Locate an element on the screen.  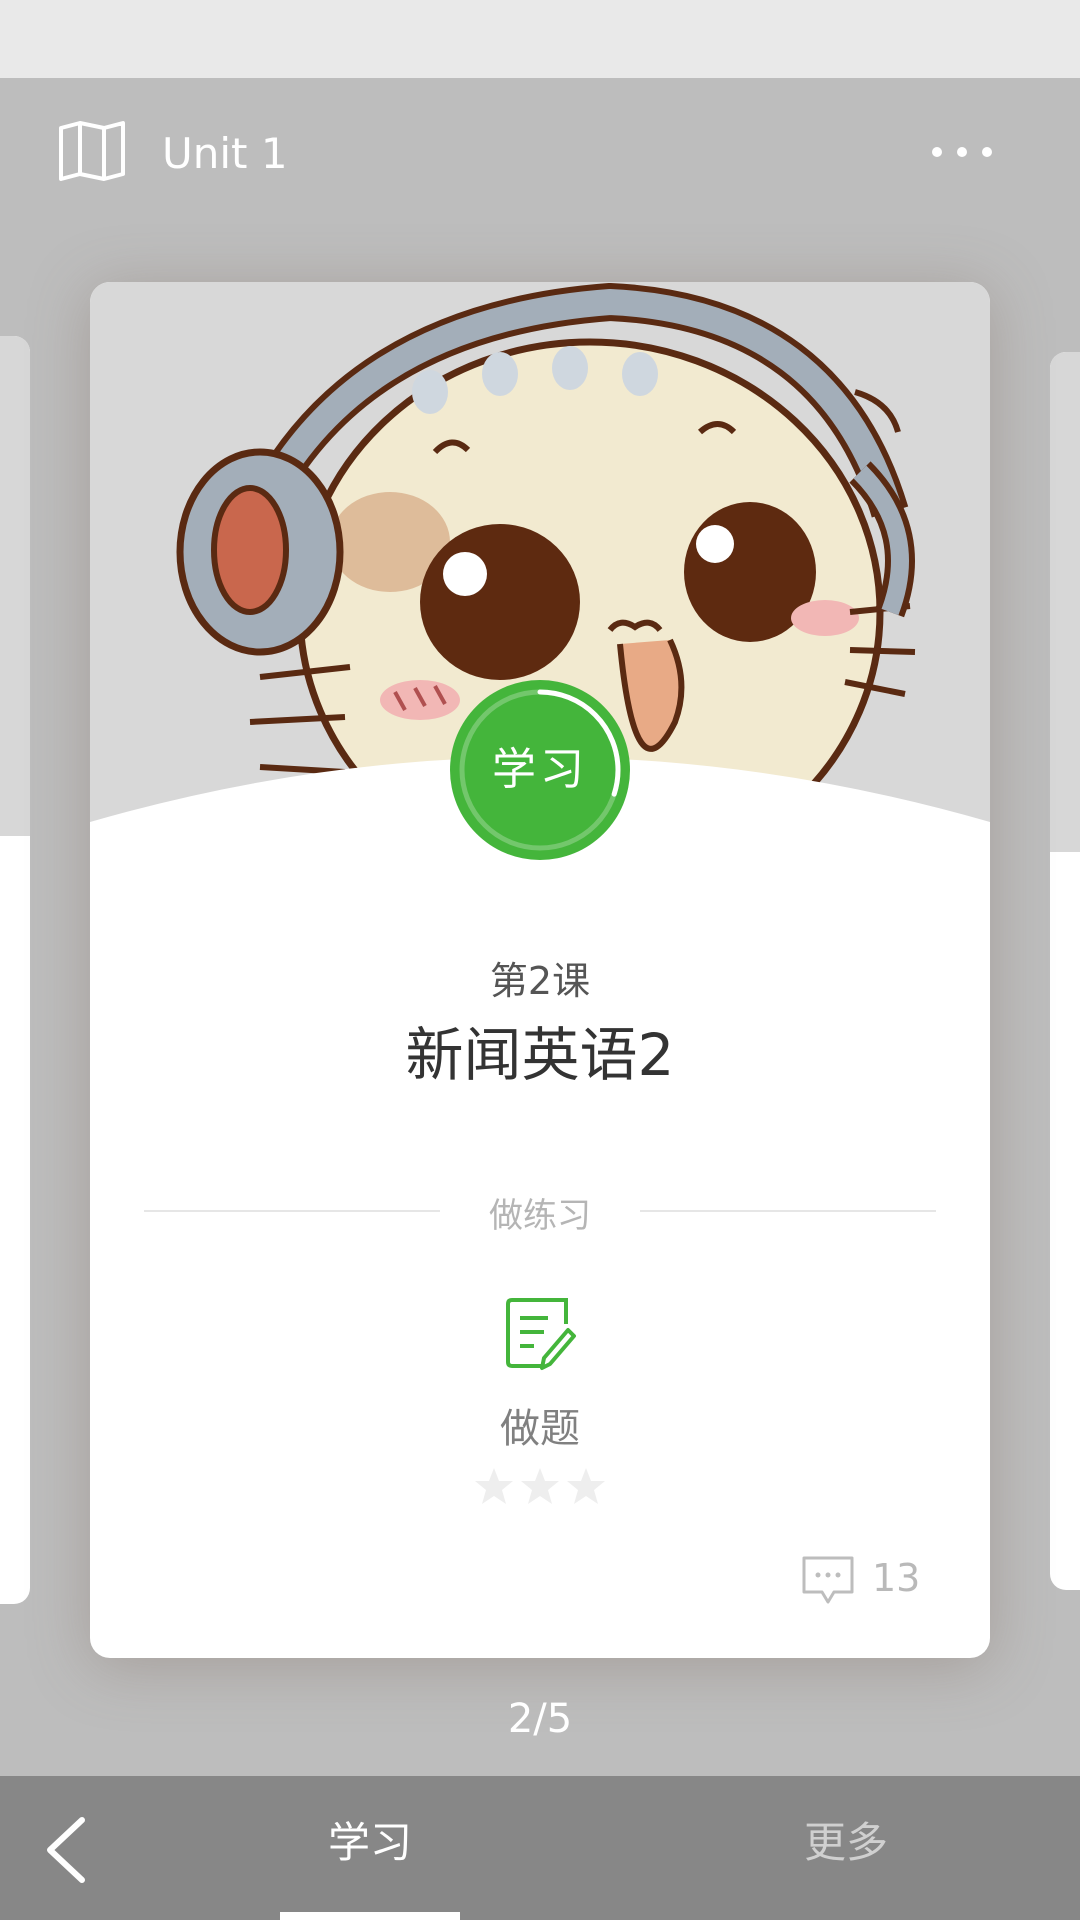
header: Unit 1 is located at coordinates (540, 151).